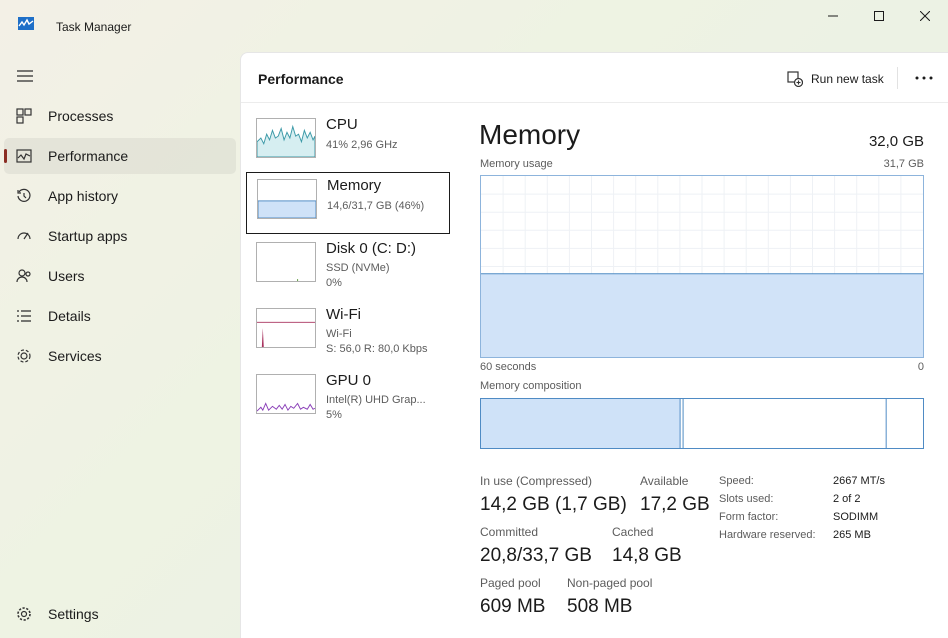  What do you see at coordinates (749, 517) in the screenshot?
I see `form-factor-label: Form factor:` at bounding box center [749, 517].